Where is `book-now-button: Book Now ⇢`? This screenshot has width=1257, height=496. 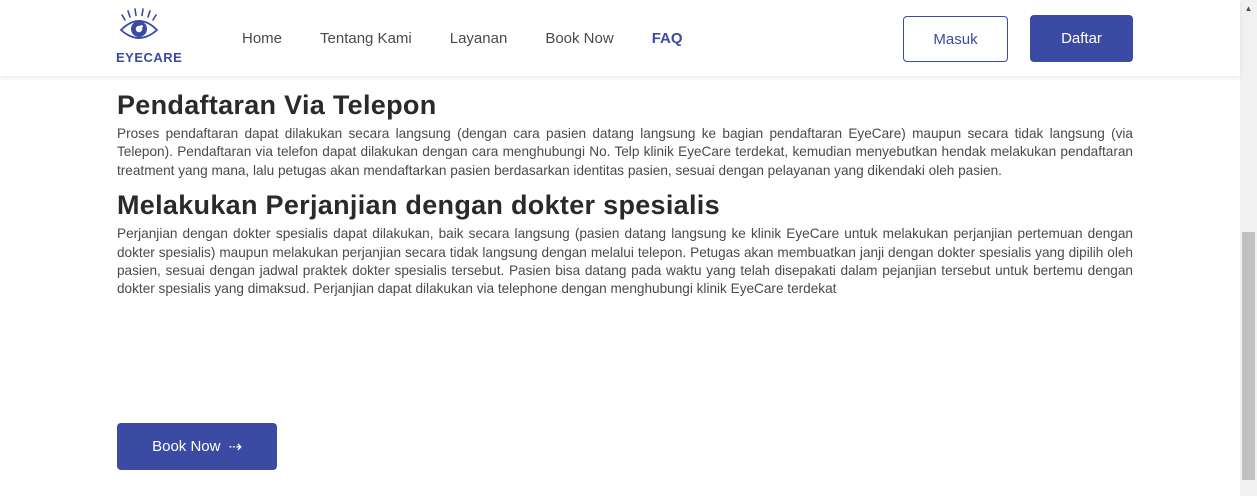 book-now-button: Book Now ⇢ is located at coordinates (197, 446).